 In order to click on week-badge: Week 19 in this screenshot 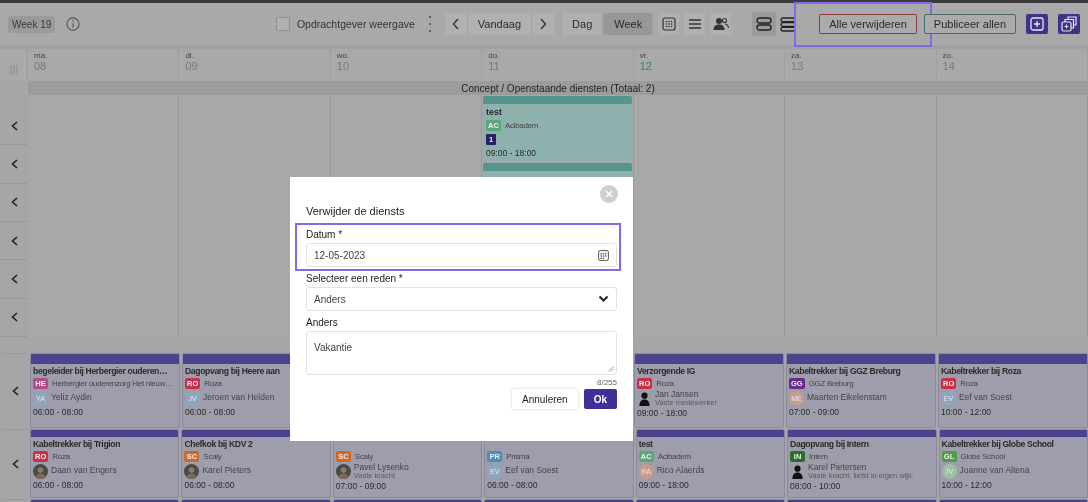, I will do `click(32, 24)`.